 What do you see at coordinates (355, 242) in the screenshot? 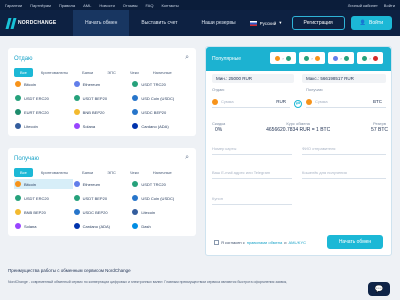
I see `start-exchange-button: Начать обмен` at bounding box center [355, 242].